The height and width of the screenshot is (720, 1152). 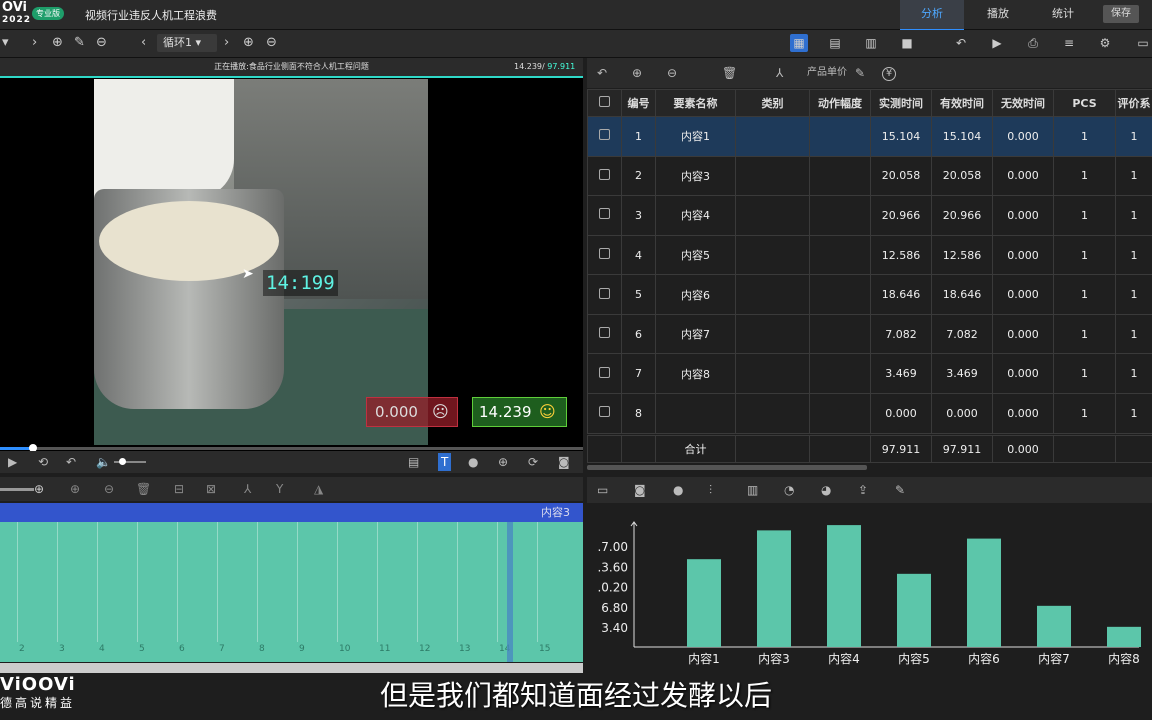 What do you see at coordinates (962, 103) in the screenshot?
I see `col-header-effective: 有效时间` at bounding box center [962, 103].